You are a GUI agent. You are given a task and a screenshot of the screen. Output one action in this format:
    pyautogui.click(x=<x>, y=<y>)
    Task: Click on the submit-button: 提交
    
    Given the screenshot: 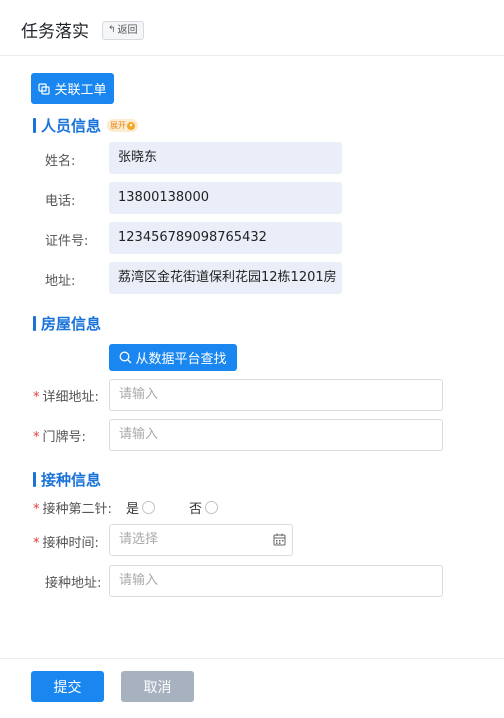 What is the action you would take?
    pyautogui.click(x=67, y=686)
    